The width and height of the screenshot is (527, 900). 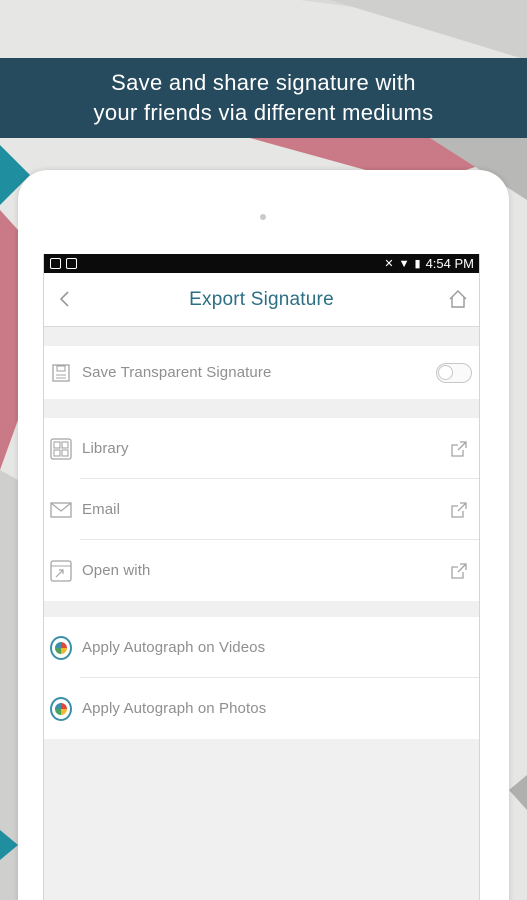 I want to click on mute-icon: ✕, so click(x=389, y=264).